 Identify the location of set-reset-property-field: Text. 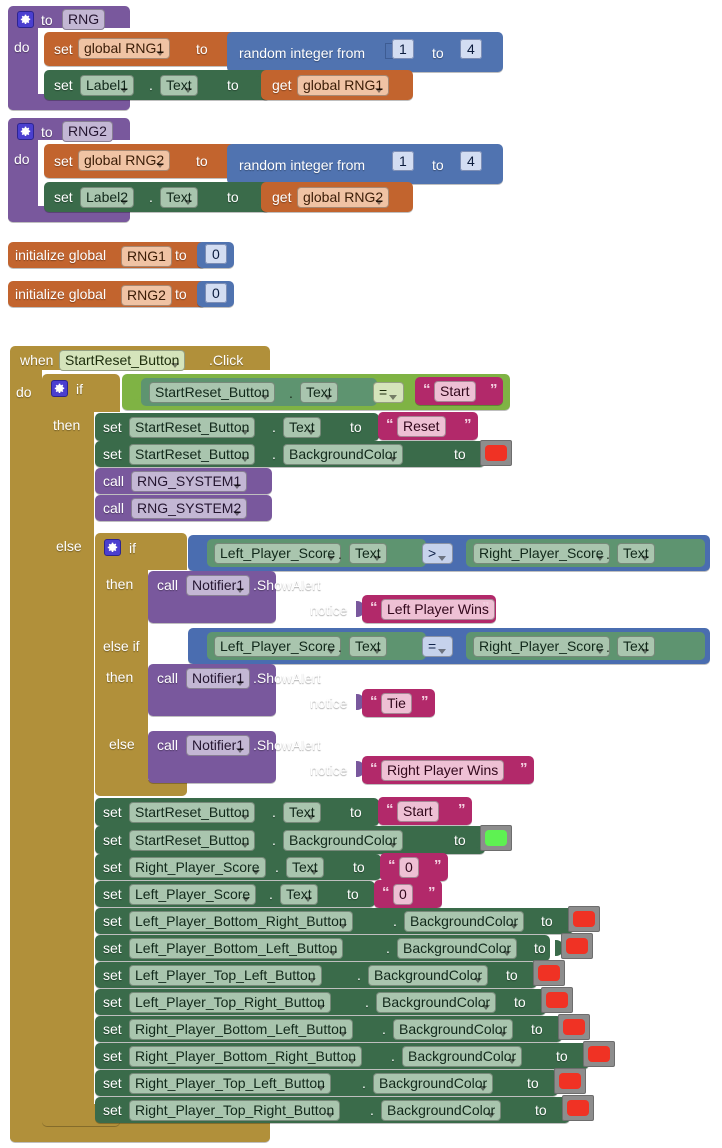
(302, 427).